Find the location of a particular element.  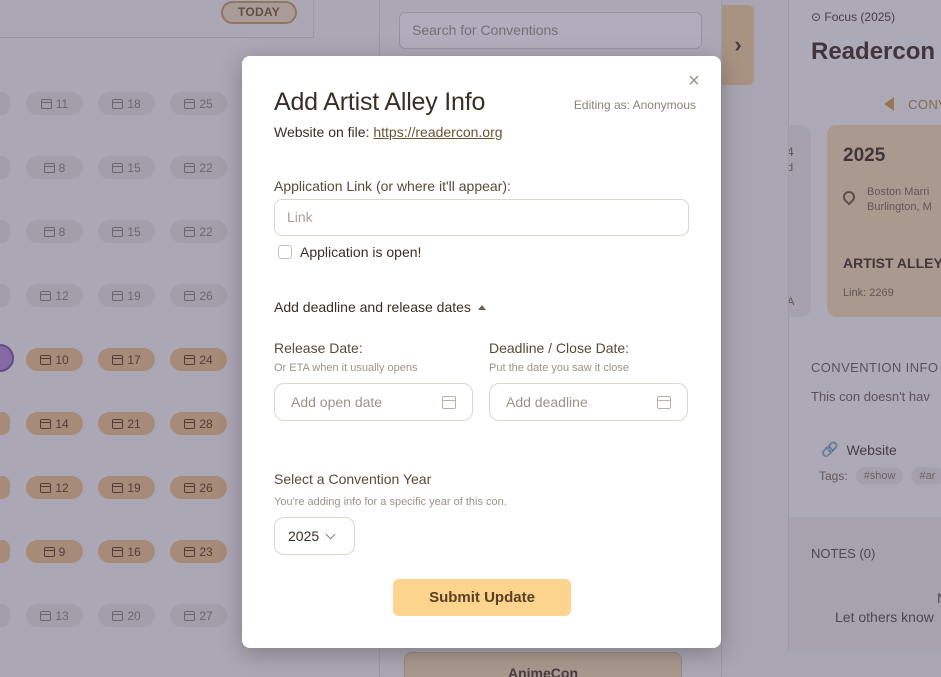

release-date-label: Release Date: is located at coordinates (318, 348).